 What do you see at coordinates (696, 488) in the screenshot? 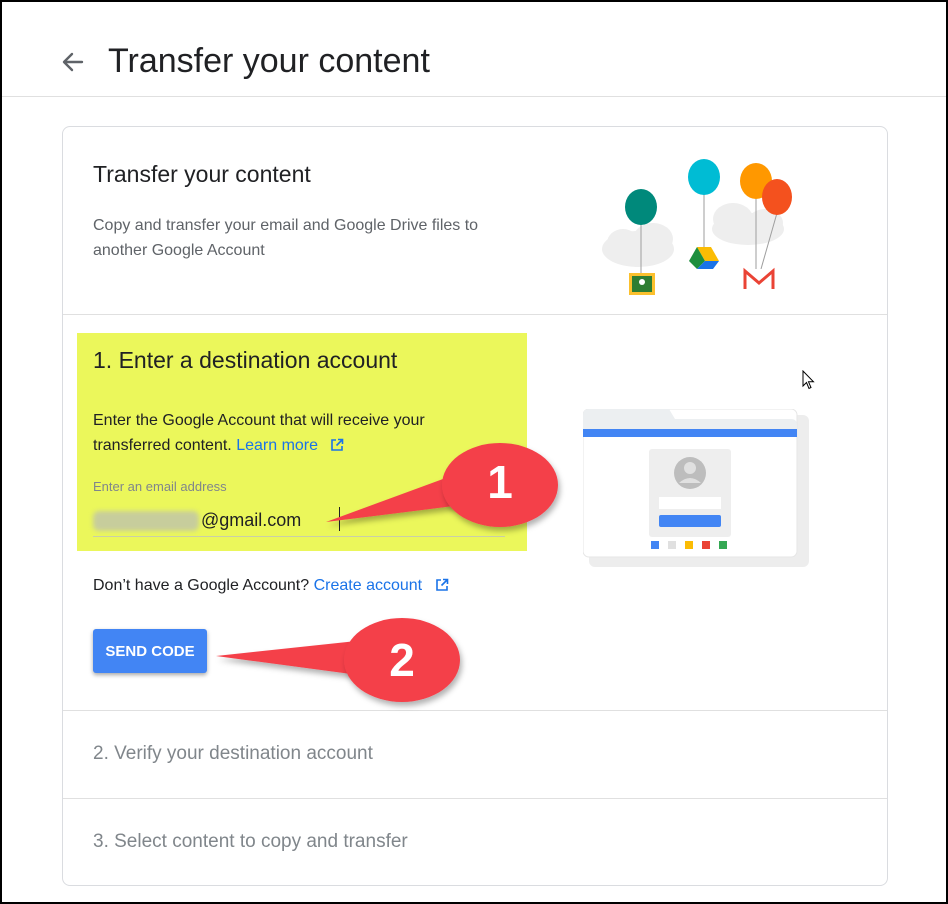
I see `browser-illustration` at bounding box center [696, 488].